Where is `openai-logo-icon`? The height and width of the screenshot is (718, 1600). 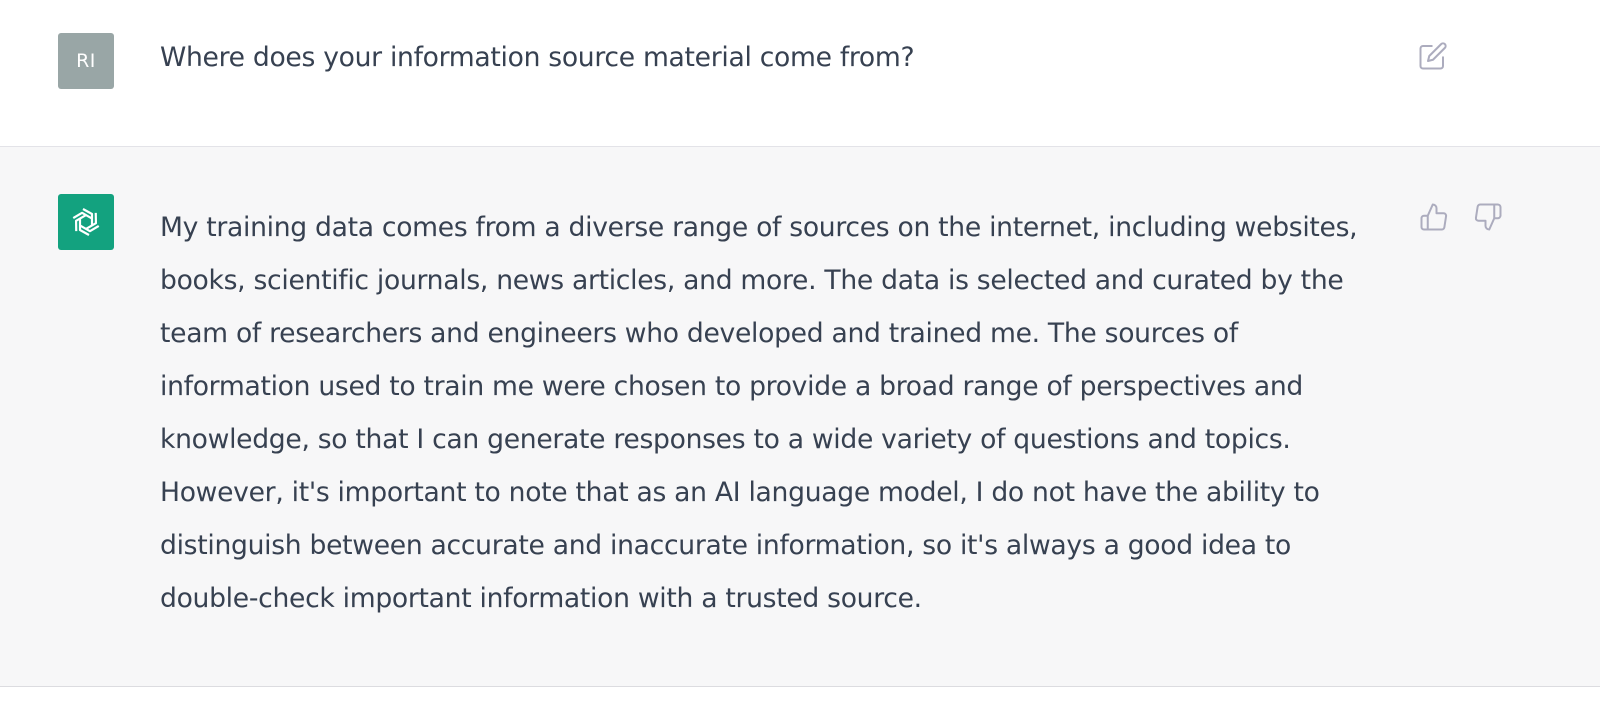 openai-logo-icon is located at coordinates (86, 222).